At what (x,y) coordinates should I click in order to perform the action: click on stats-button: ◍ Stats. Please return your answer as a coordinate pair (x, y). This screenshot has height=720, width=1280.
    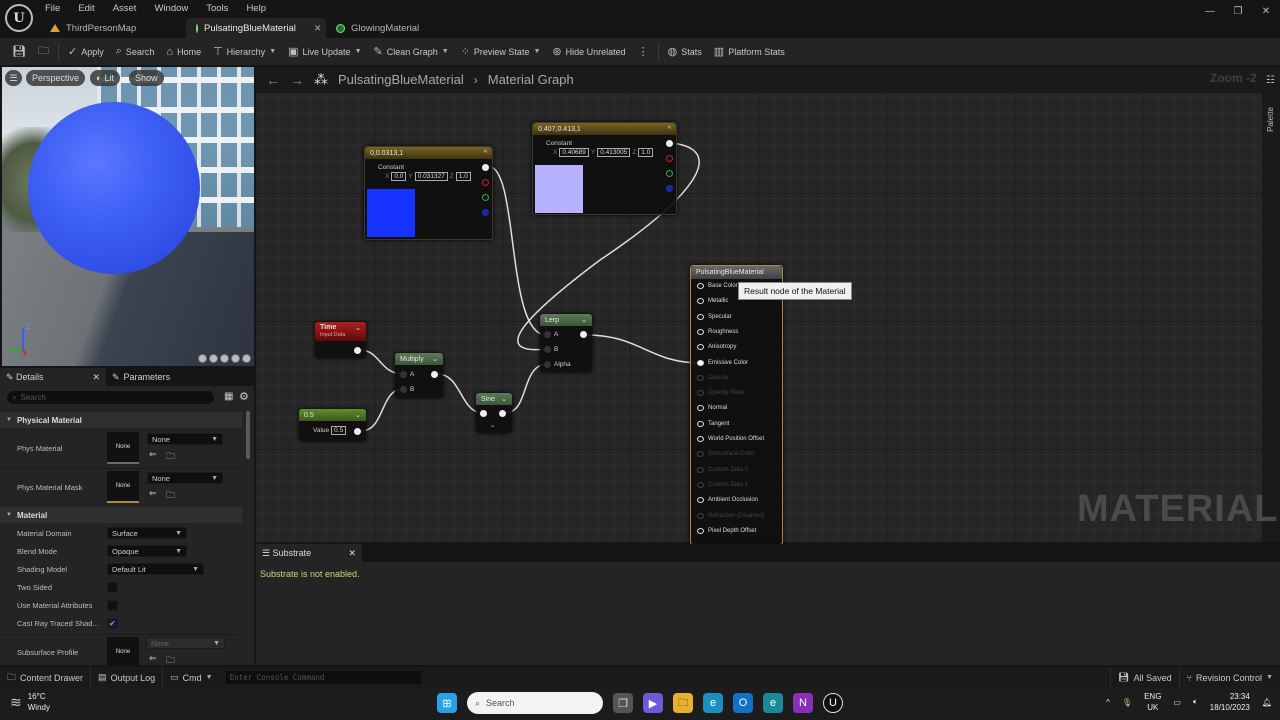
    Looking at the image, I should click on (685, 51).